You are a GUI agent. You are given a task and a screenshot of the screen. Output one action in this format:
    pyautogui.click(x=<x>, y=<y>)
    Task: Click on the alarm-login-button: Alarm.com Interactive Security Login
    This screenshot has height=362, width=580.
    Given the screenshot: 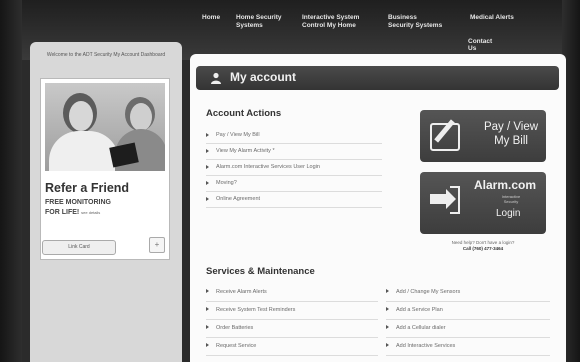 What is the action you would take?
    pyautogui.click(x=483, y=203)
    